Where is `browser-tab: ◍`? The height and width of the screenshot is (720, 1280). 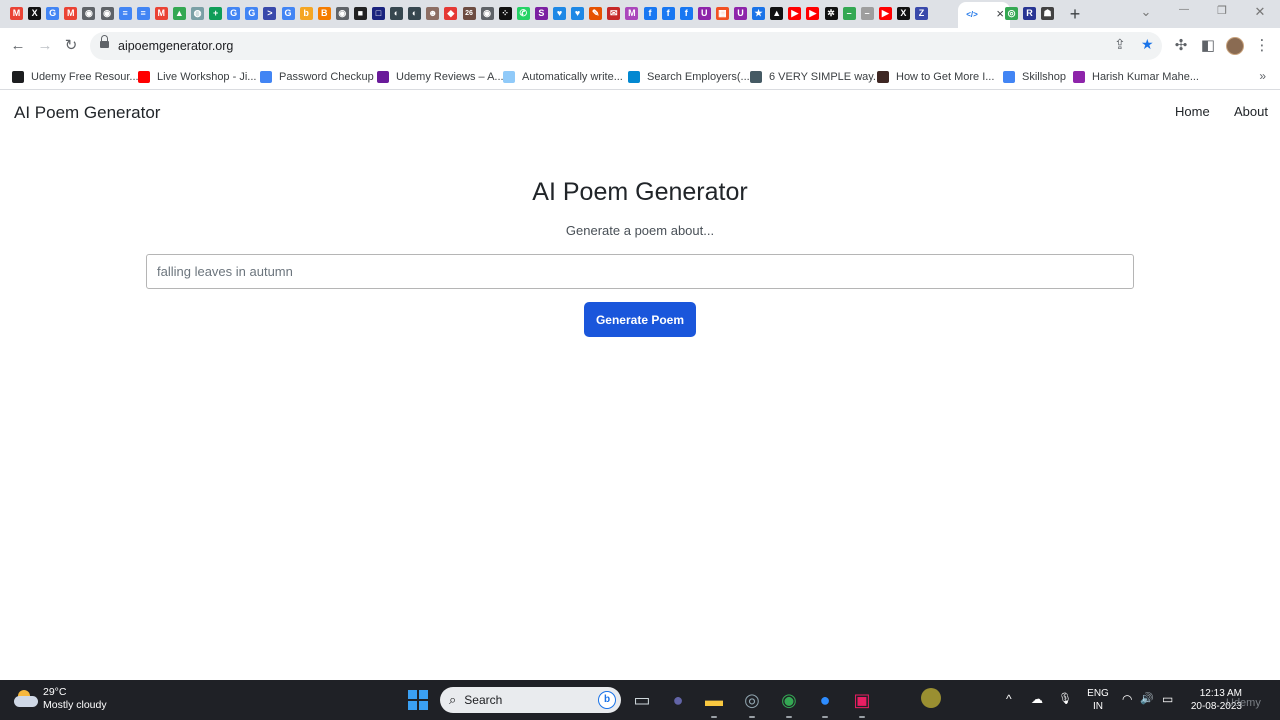 browser-tab: ◍ is located at coordinates (197, 13).